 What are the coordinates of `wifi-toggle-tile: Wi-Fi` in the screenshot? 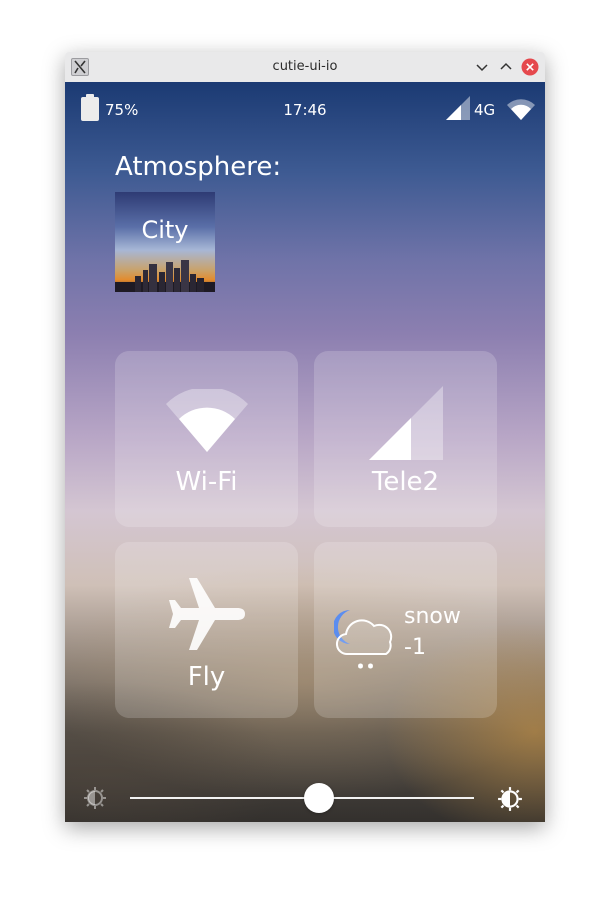 It's located at (206, 439).